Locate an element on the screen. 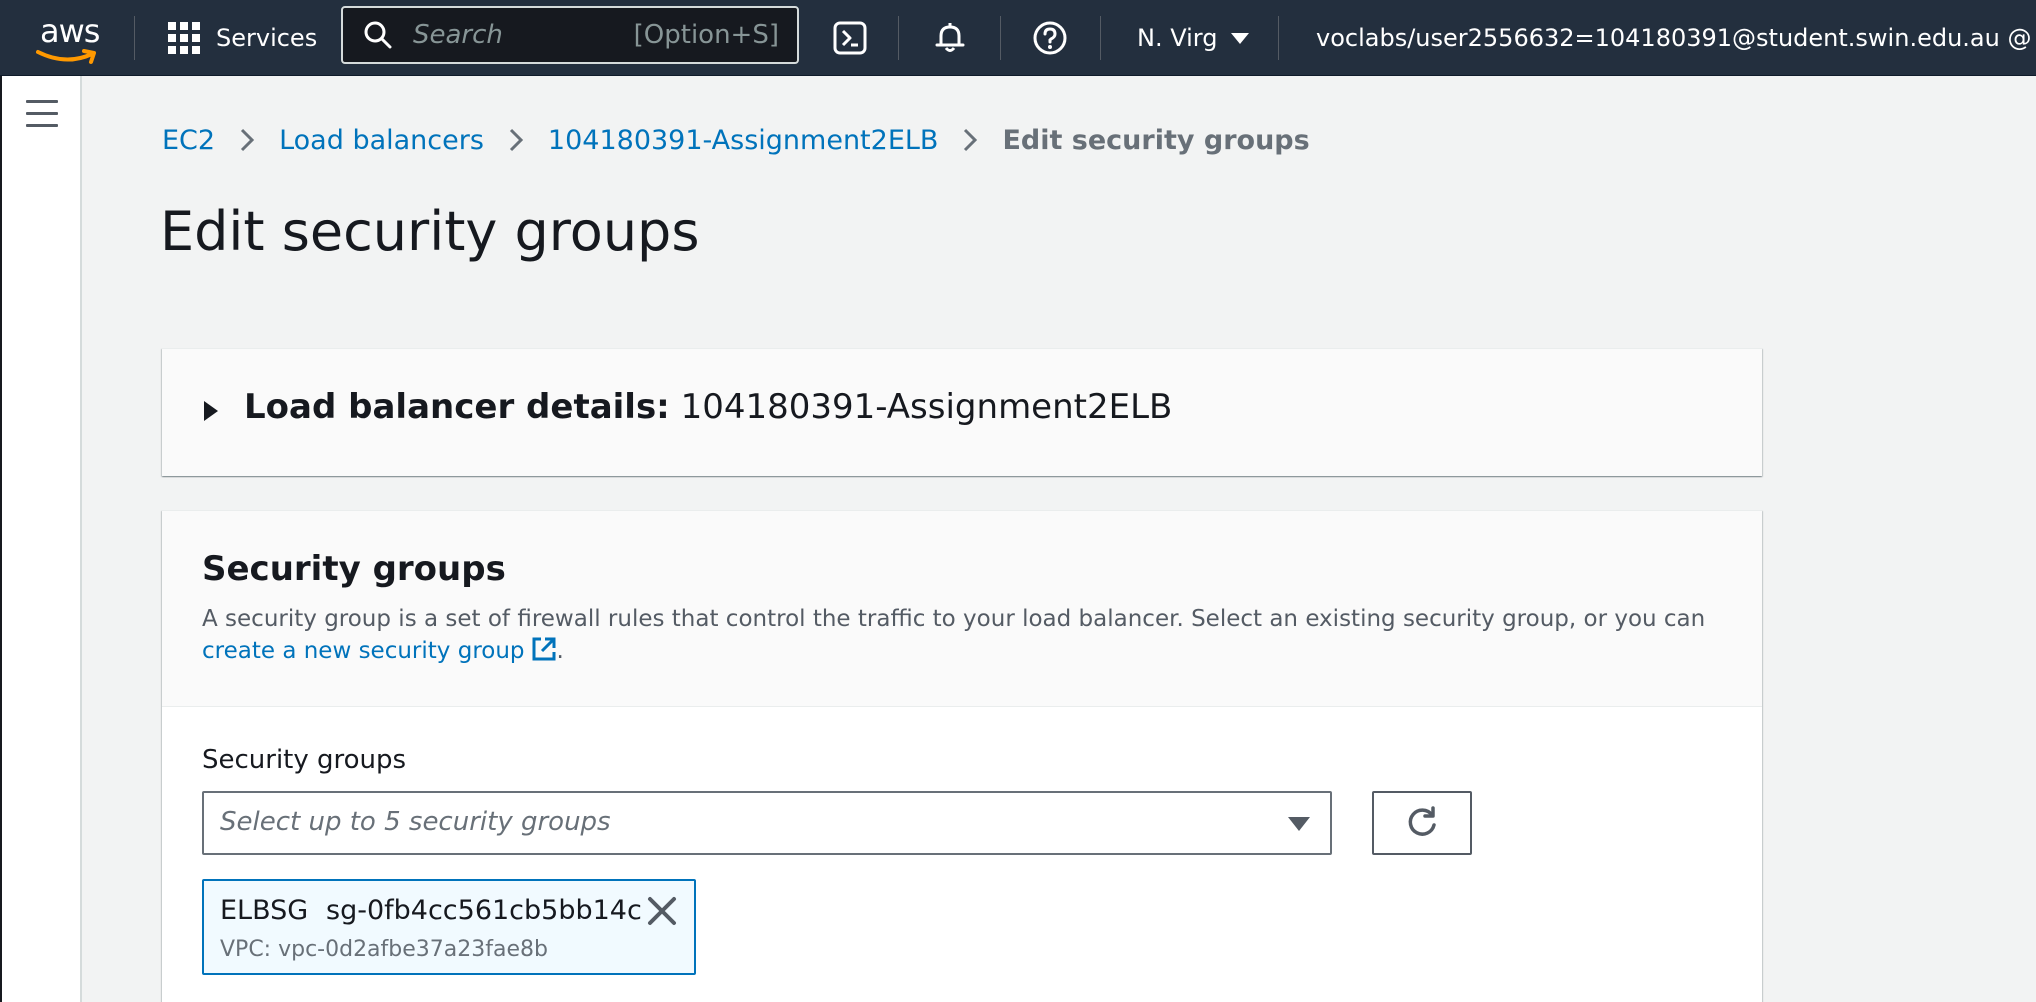 The width and height of the screenshot is (2036, 1002). external-link-icon is located at coordinates (544, 649).